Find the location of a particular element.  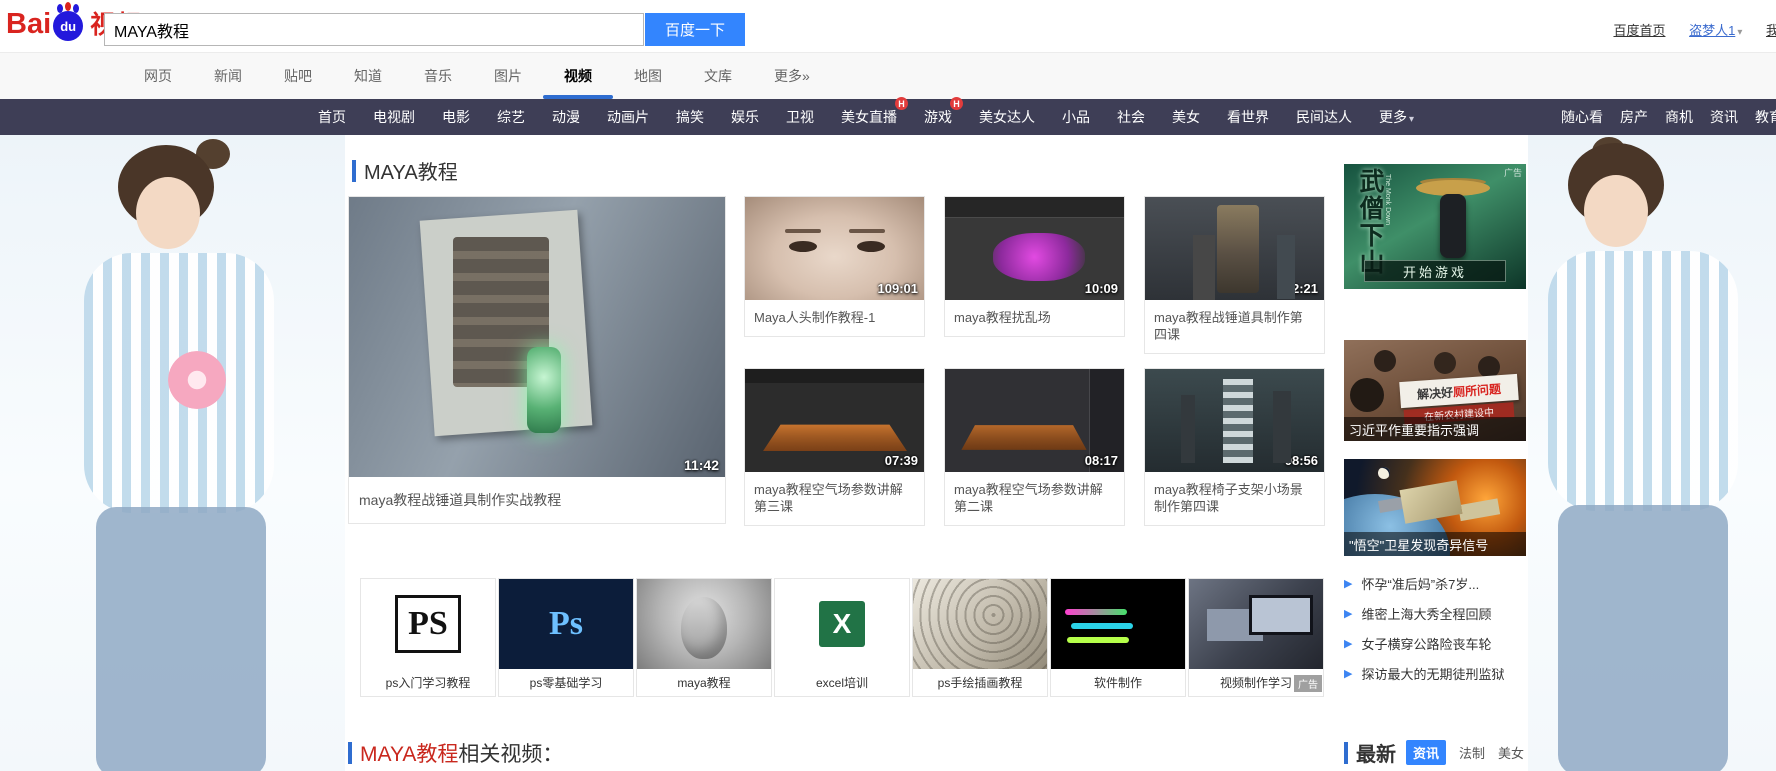

latest-section: 最新 资讯 法制 美女 is located at coordinates (1440, 752).